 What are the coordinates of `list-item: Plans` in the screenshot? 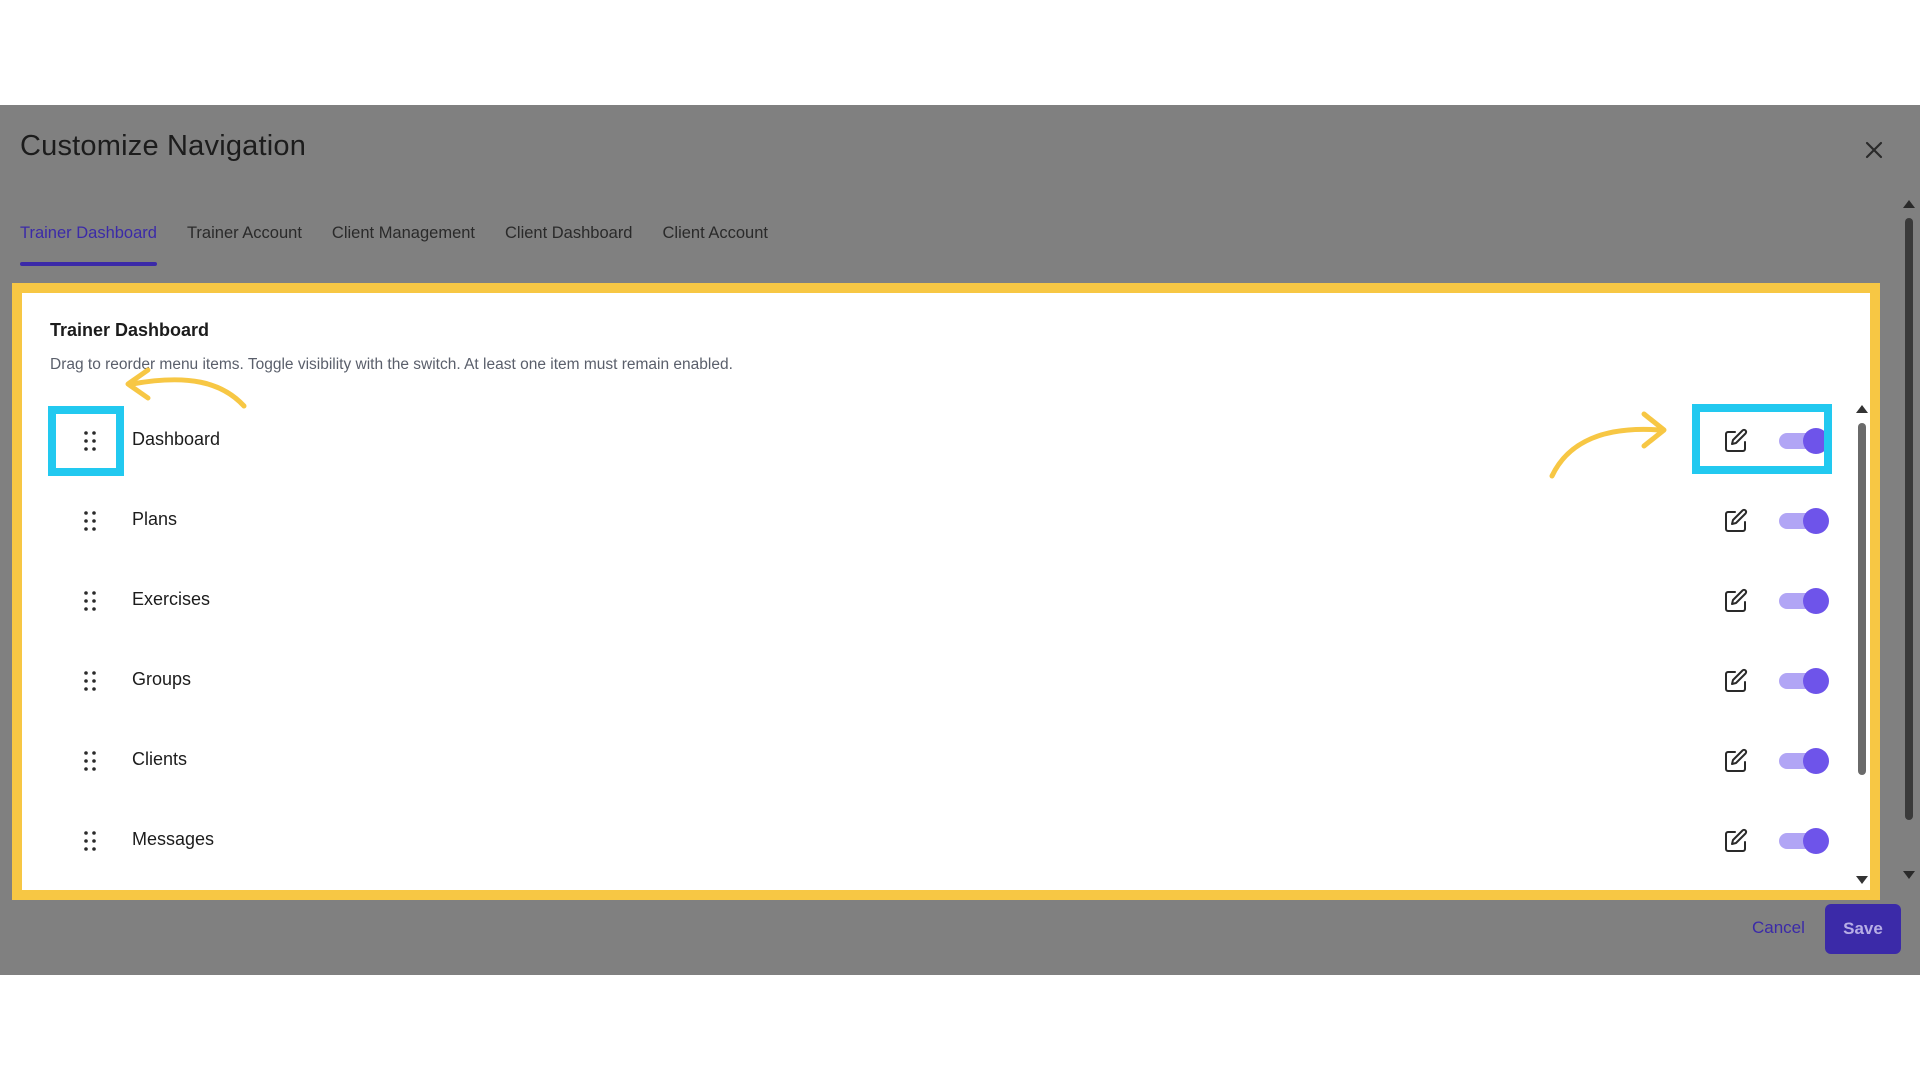 It's located at (946, 525).